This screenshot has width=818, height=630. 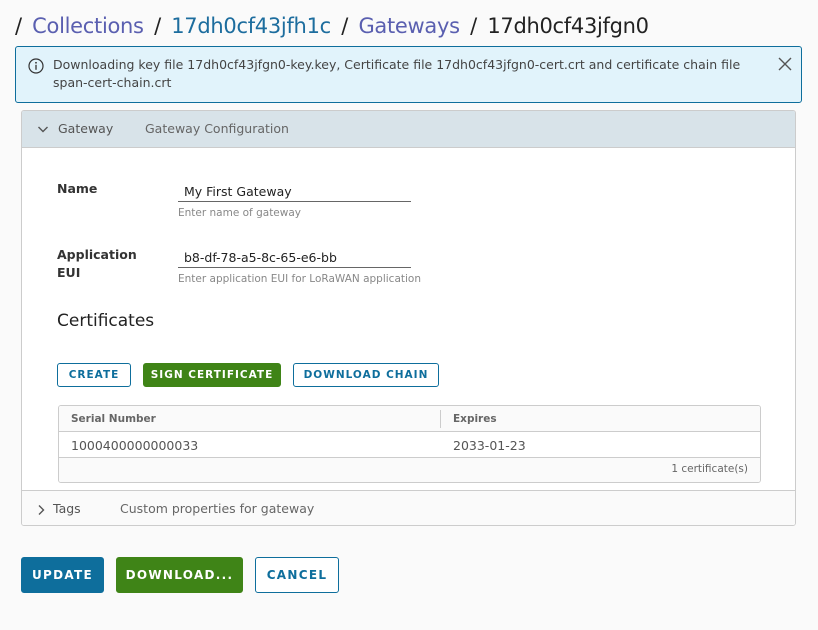 What do you see at coordinates (86, 128) in the screenshot?
I see `gateway-panel-title: Gateway` at bounding box center [86, 128].